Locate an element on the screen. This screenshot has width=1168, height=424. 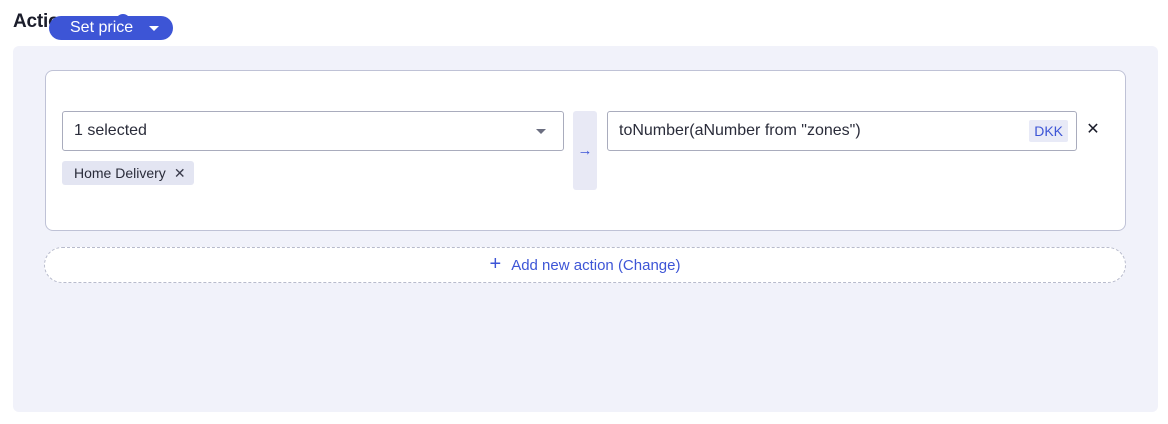
action-type-dropdown: Set price is located at coordinates (111, 28).